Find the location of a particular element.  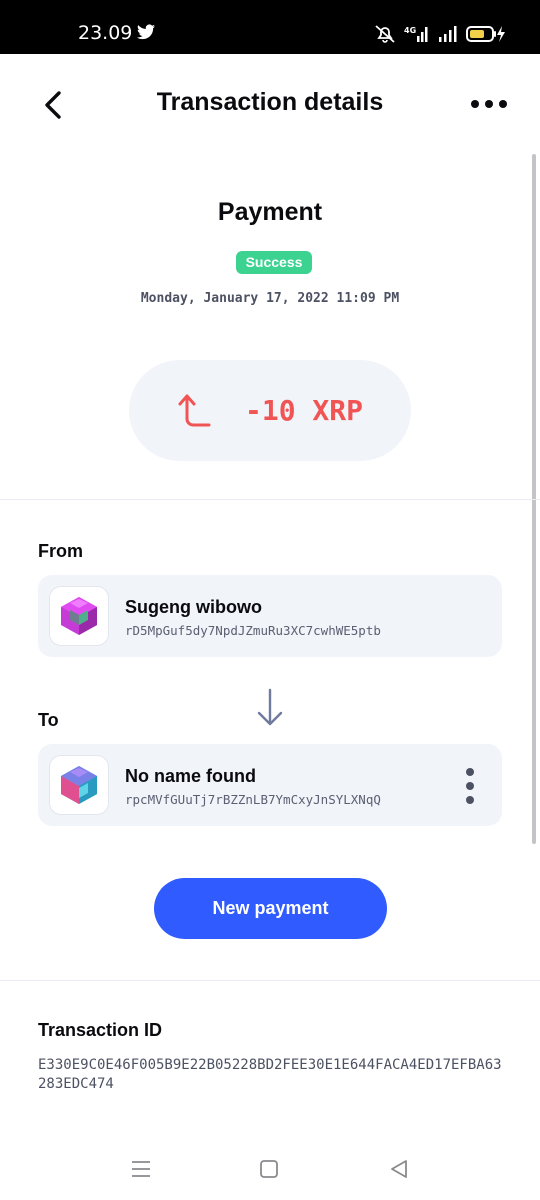

system-nav-bar is located at coordinates (270, 1170).